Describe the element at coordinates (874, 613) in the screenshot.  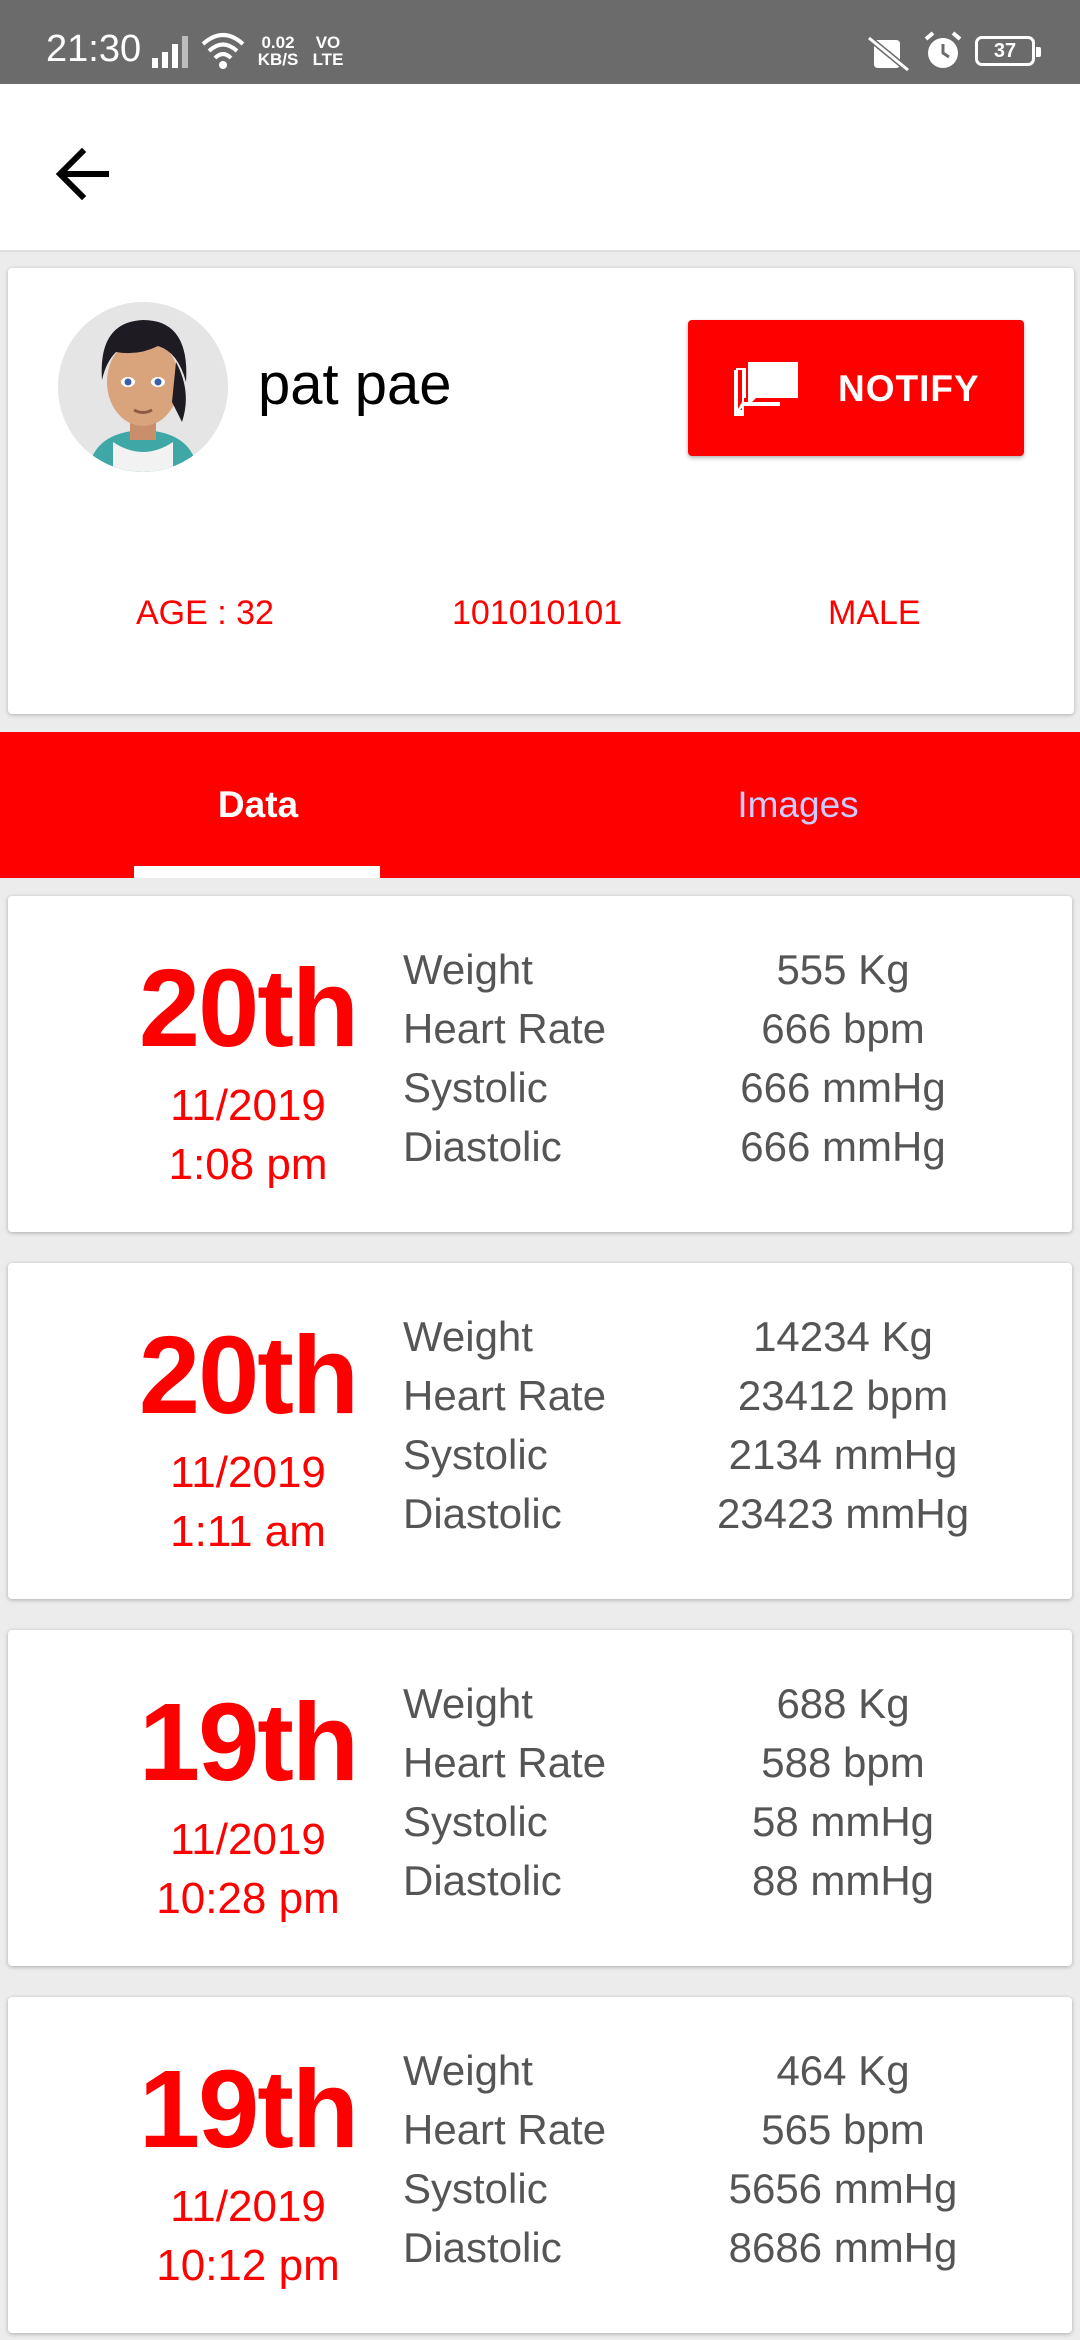
I see `patient-gender: MALE` at that location.